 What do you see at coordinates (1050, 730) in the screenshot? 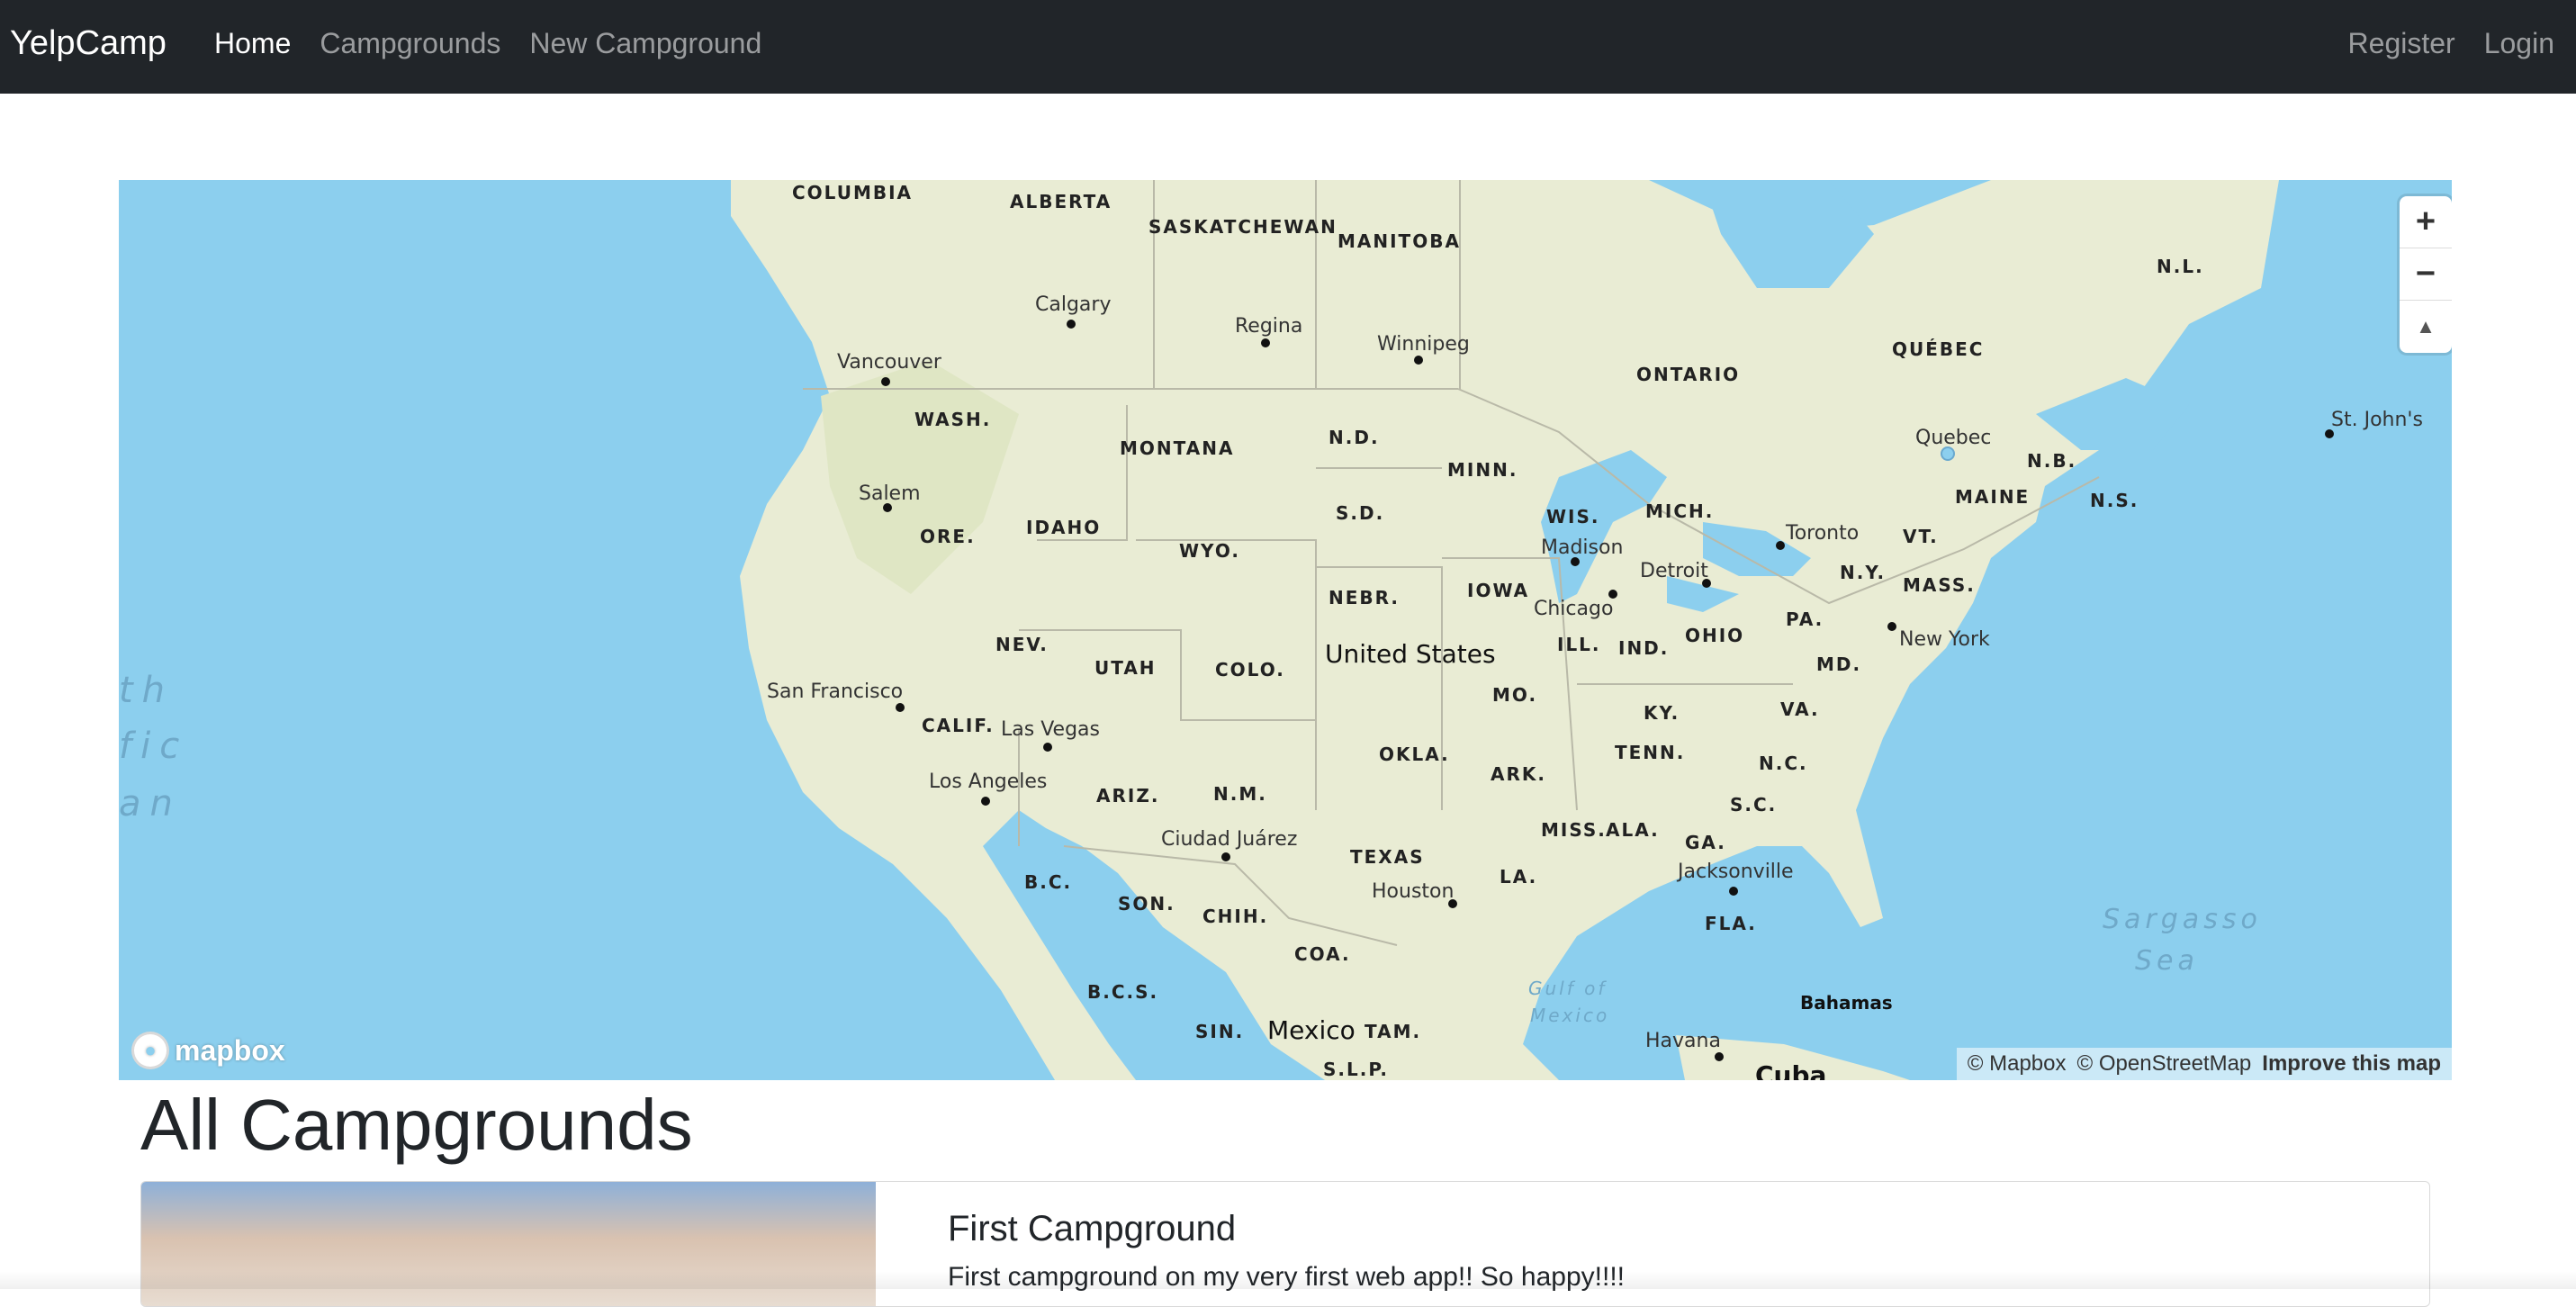
I see `label-las-vegas: Las Vegas` at bounding box center [1050, 730].